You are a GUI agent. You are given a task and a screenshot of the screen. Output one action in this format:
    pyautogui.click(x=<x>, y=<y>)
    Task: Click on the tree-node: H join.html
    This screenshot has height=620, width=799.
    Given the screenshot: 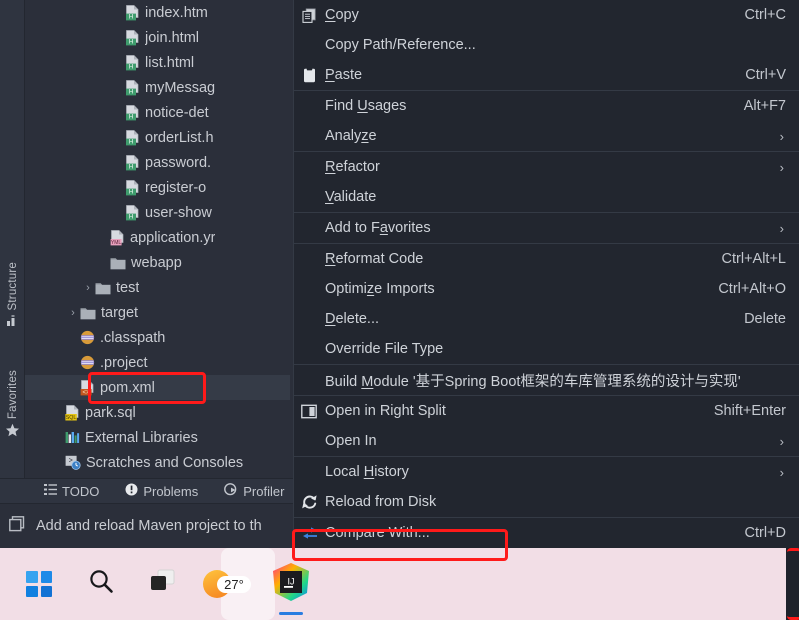 What is the action you would take?
    pyautogui.click(x=157, y=37)
    